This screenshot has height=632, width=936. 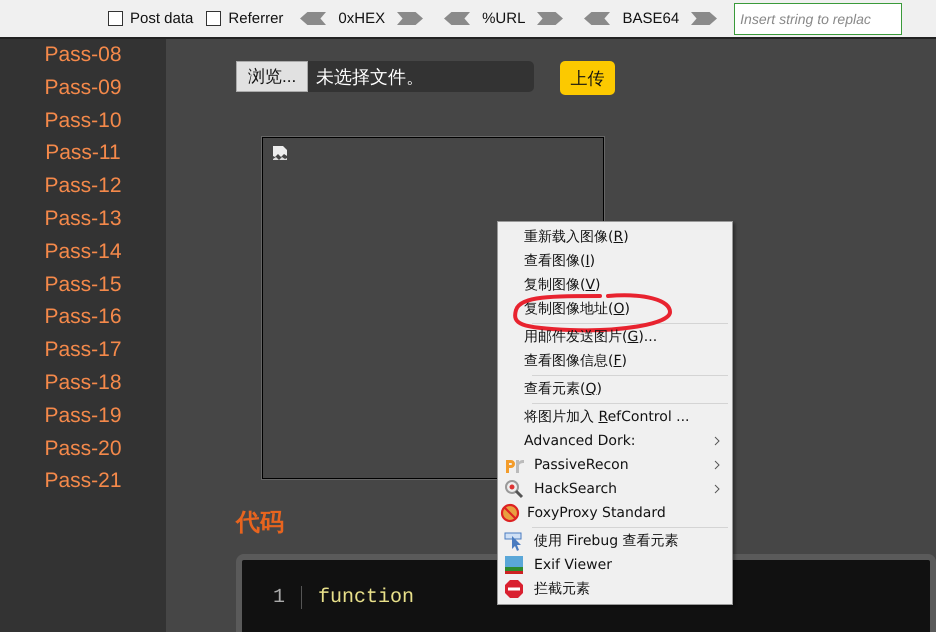 I want to click on sidebar-link: Pass-19, so click(x=83, y=416).